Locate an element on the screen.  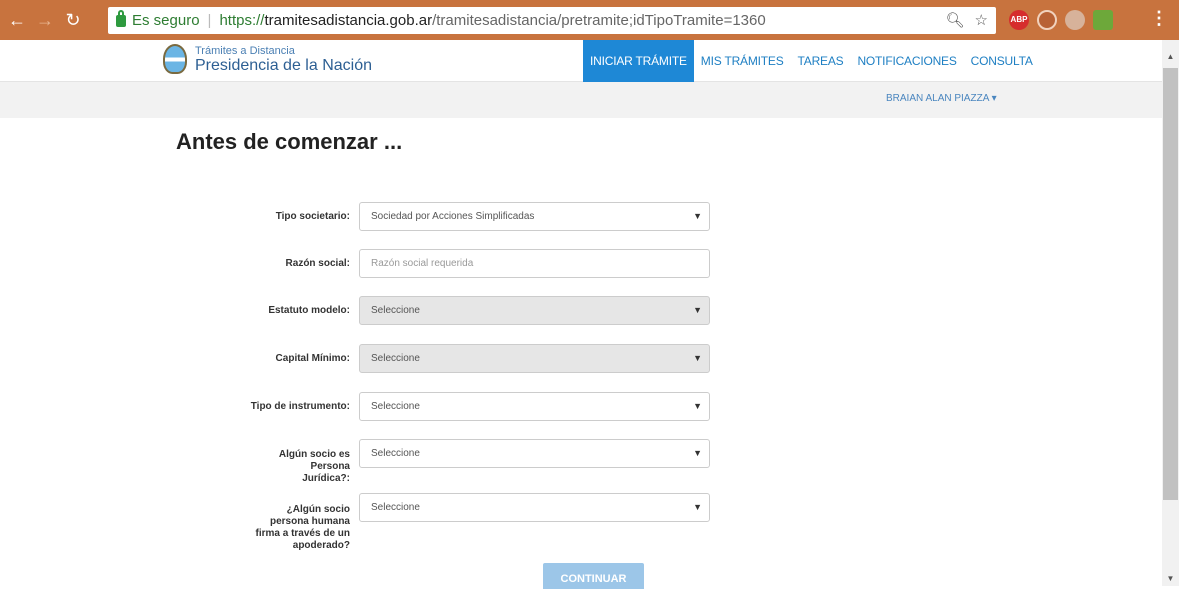
national-shield-icon is located at coordinates (175, 59).